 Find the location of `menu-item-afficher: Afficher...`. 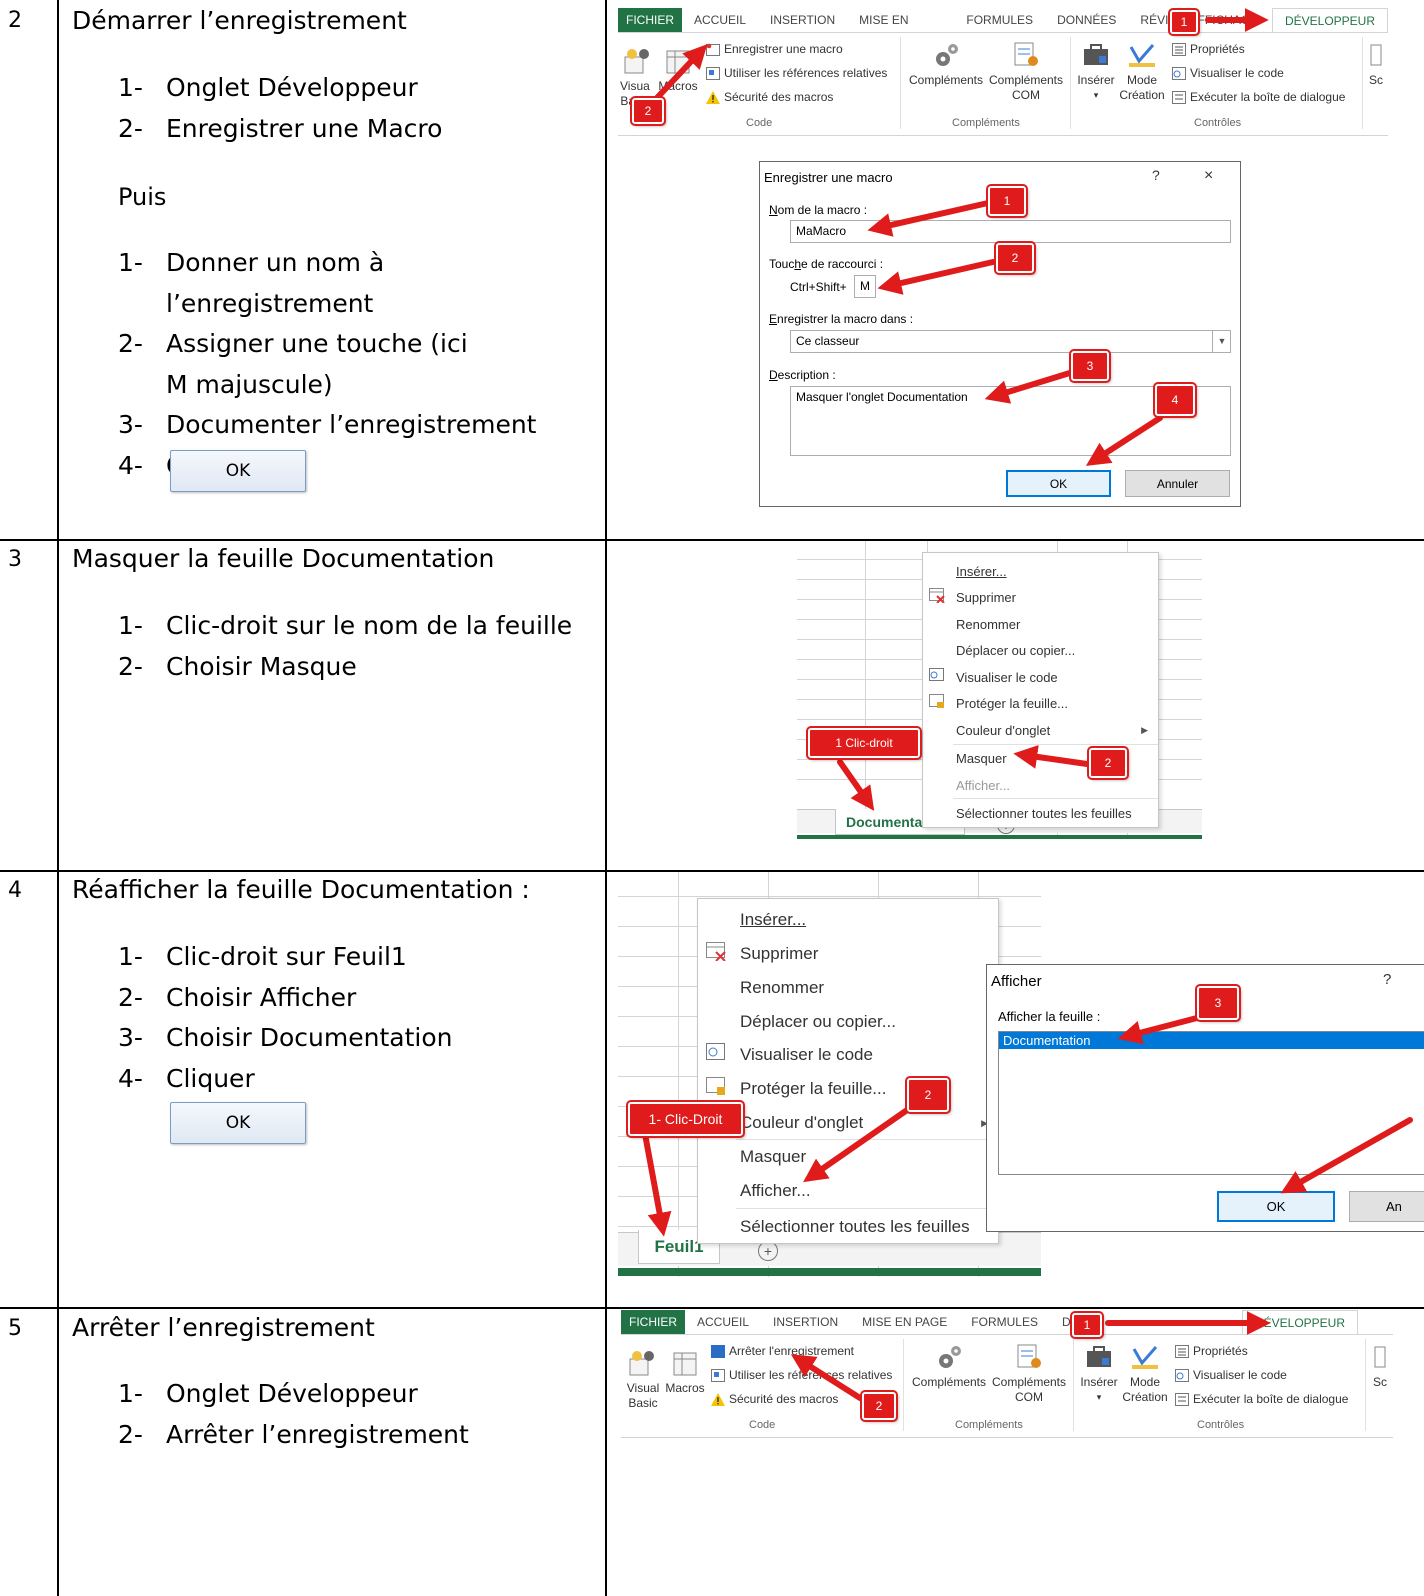

menu-item-afficher: Afficher... is located at coordinates (848, 1191).